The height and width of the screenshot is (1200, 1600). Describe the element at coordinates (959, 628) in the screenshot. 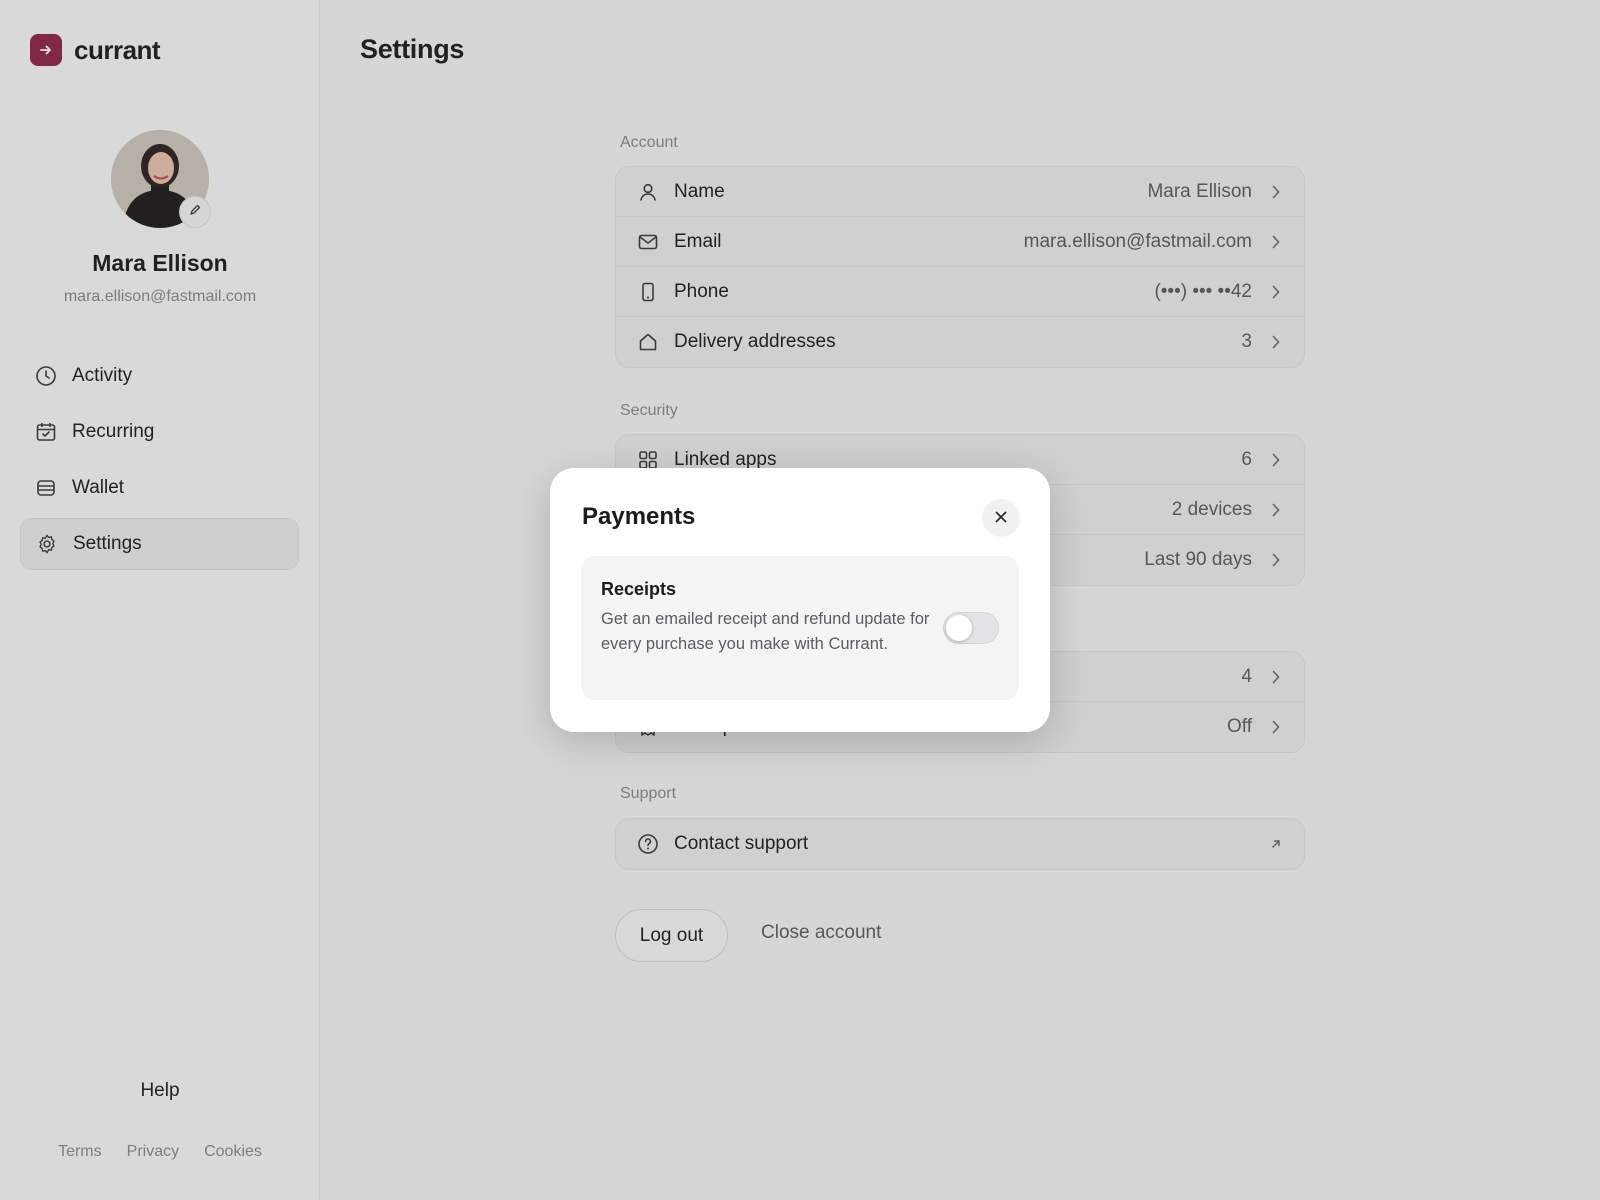

I see `toggle-knob` at that location.